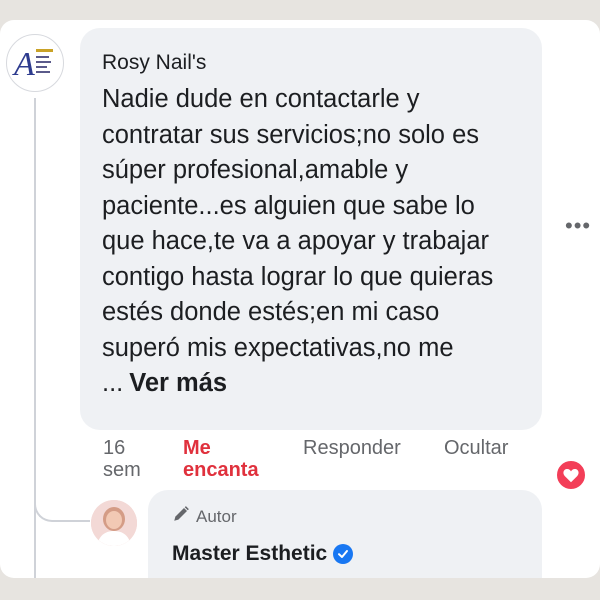 This screenshot has height=600, width=600. I want to click on love-reaction-icon, so click(571, 475).